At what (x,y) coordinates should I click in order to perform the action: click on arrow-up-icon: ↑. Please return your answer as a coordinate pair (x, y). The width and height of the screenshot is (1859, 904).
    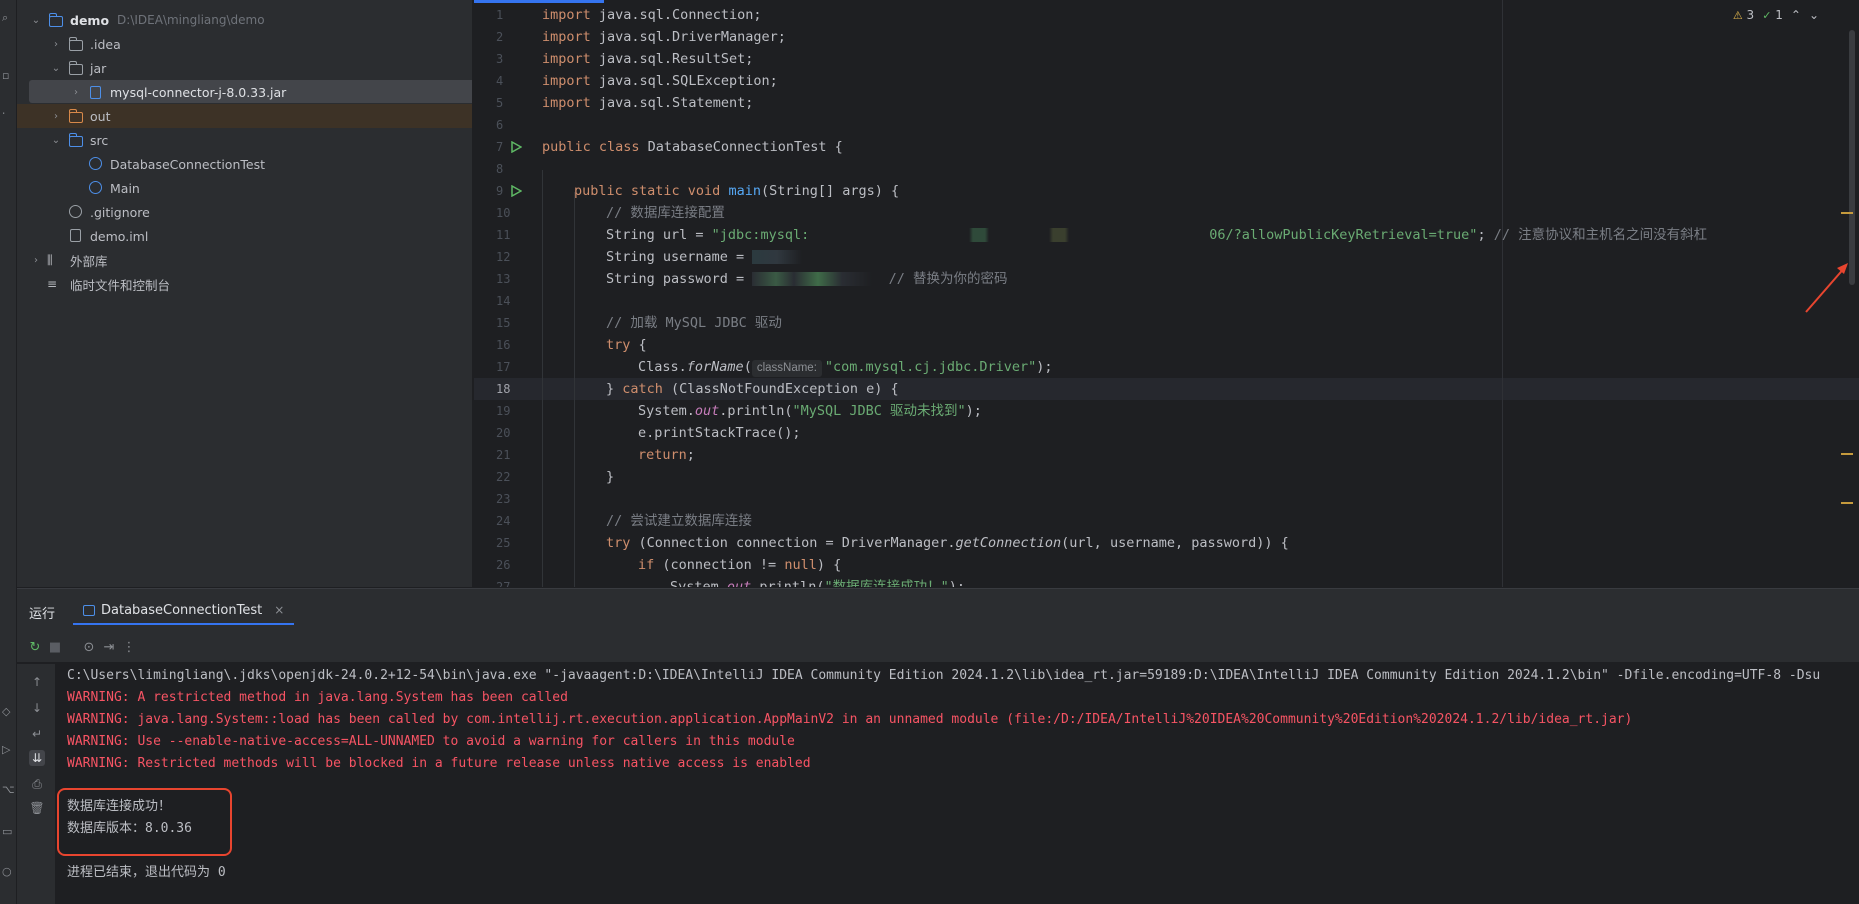
    Looking at the image, I should click on (37, 682).